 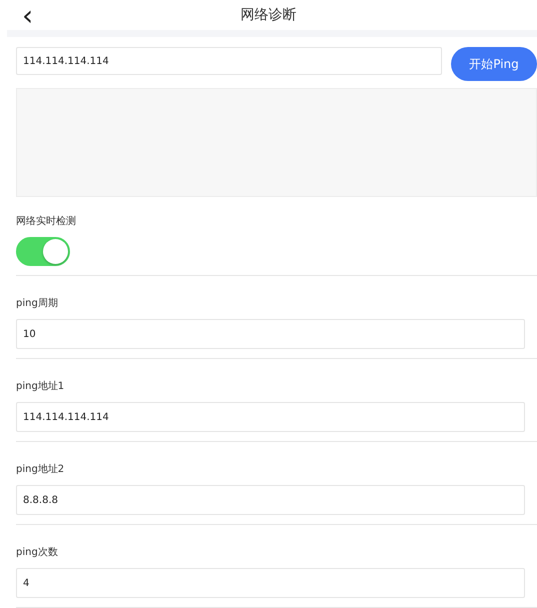 I want to click on field-label: ping地址1, so click(x=40, y=386).